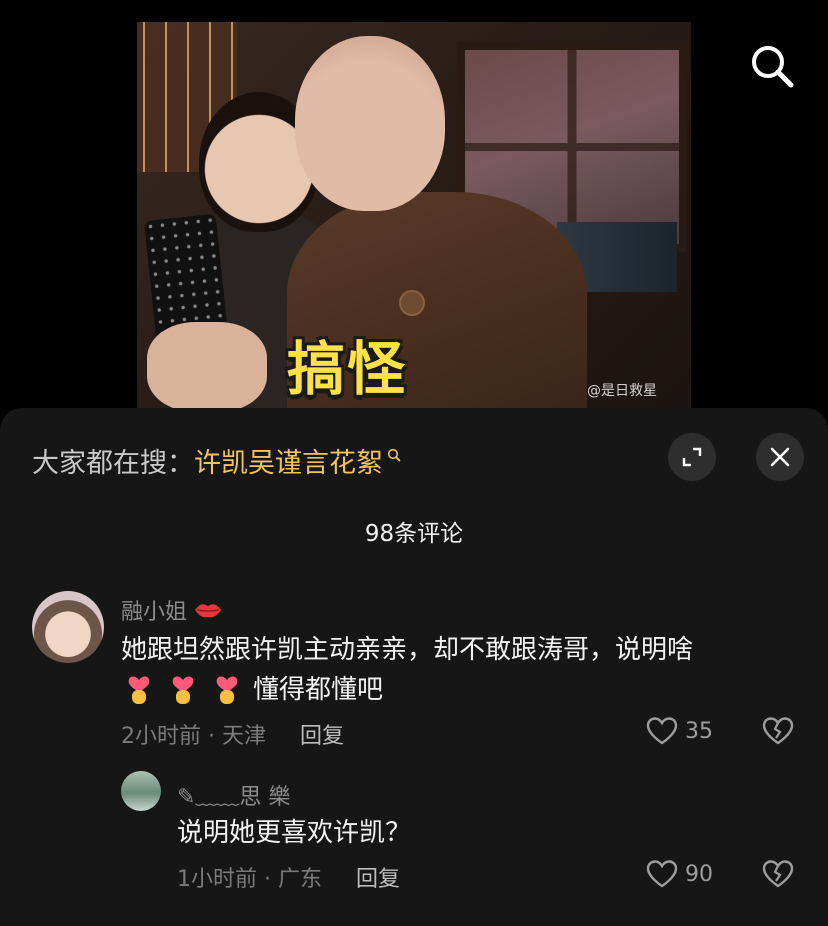  I want to click on close-icon, so click(780, 457).